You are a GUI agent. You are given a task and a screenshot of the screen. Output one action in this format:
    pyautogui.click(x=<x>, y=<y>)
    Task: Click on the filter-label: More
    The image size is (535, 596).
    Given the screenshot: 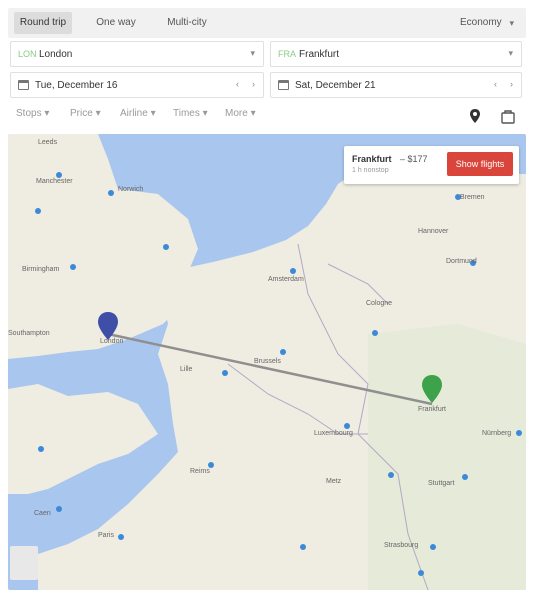 What is the action you would take?
    pyautogui.click(x=236, y=113)
    